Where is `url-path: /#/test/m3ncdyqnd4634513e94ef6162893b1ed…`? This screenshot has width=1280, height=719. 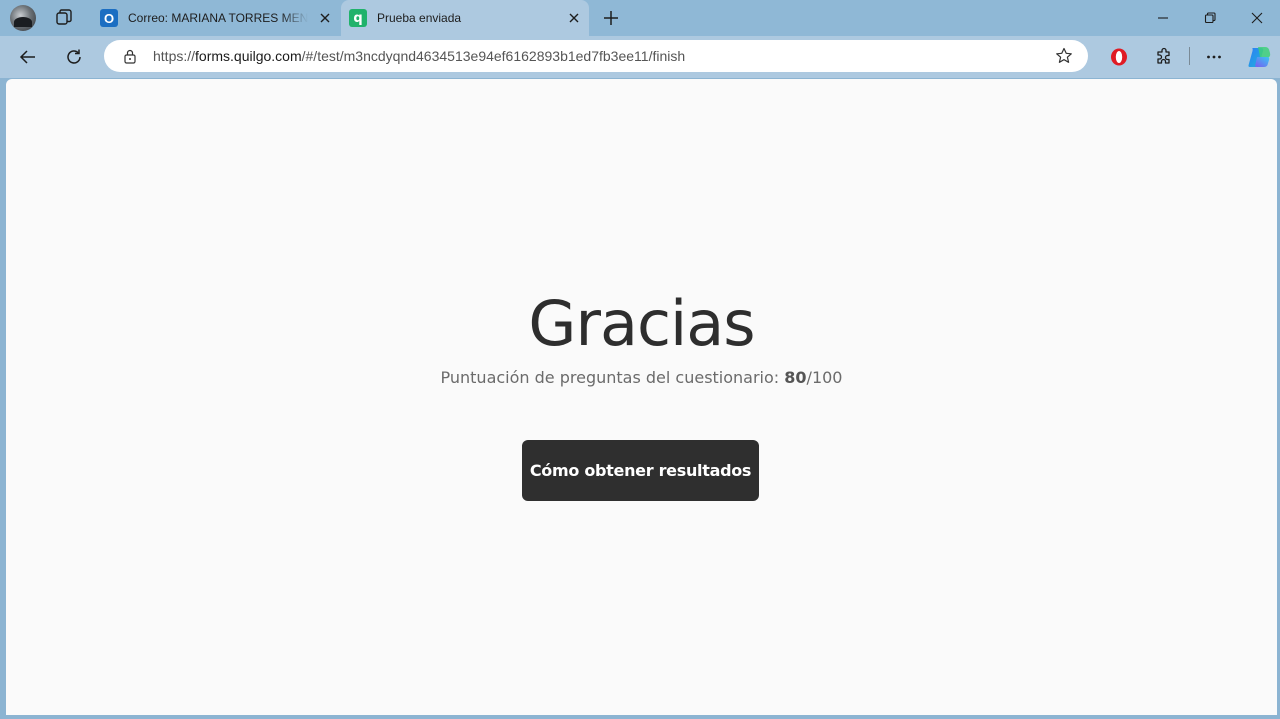 url-path: /#/test/m3ncdyqnd4634513e94ef6162893b1ed… is located at coordinates (493, 56).